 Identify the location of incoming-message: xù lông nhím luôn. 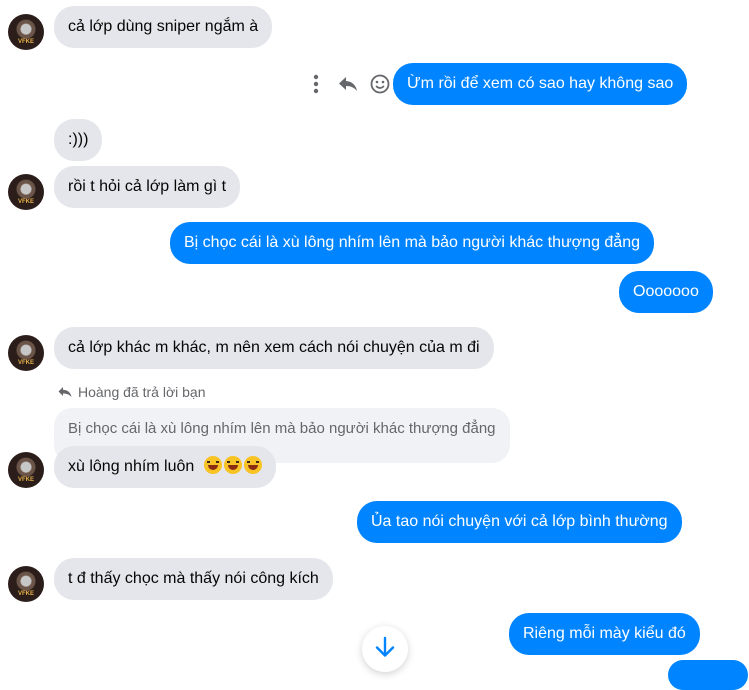
(165, 467).